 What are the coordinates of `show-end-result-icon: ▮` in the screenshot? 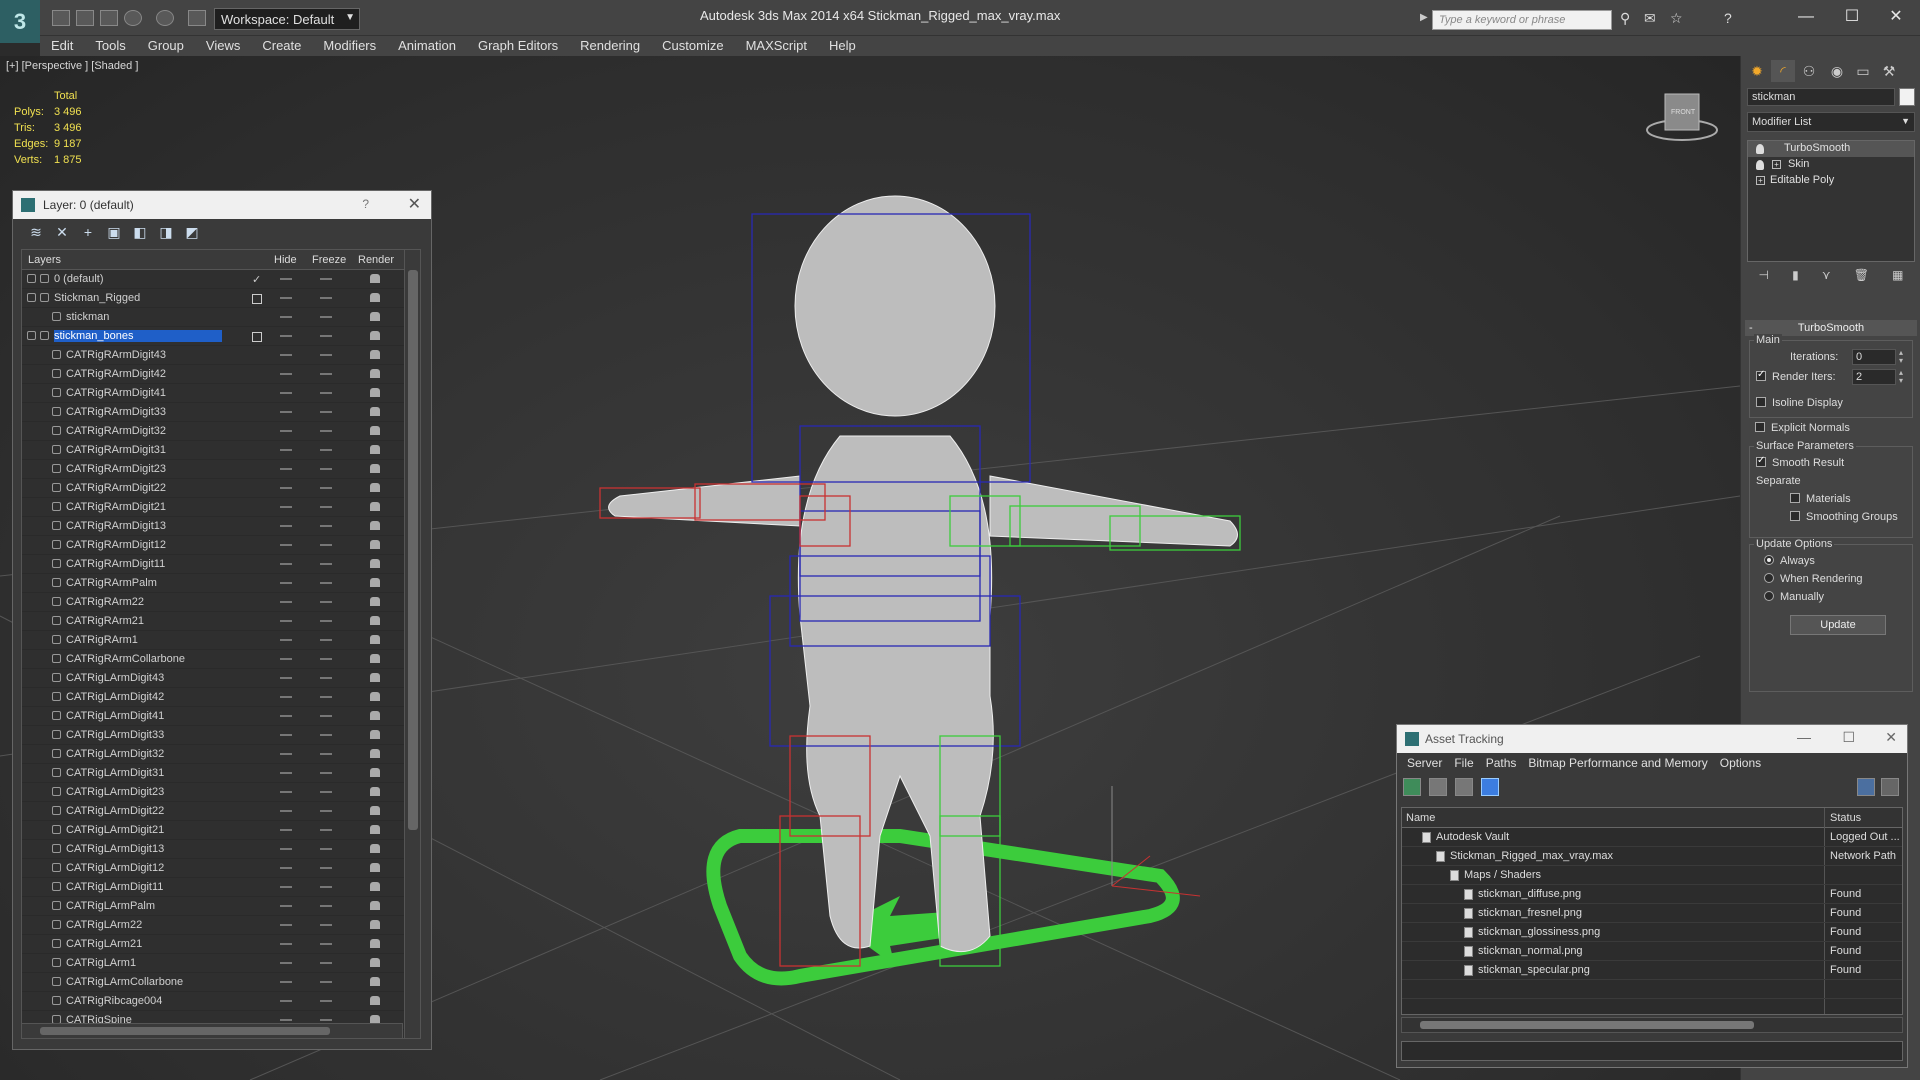 It's located at (1795, 277).